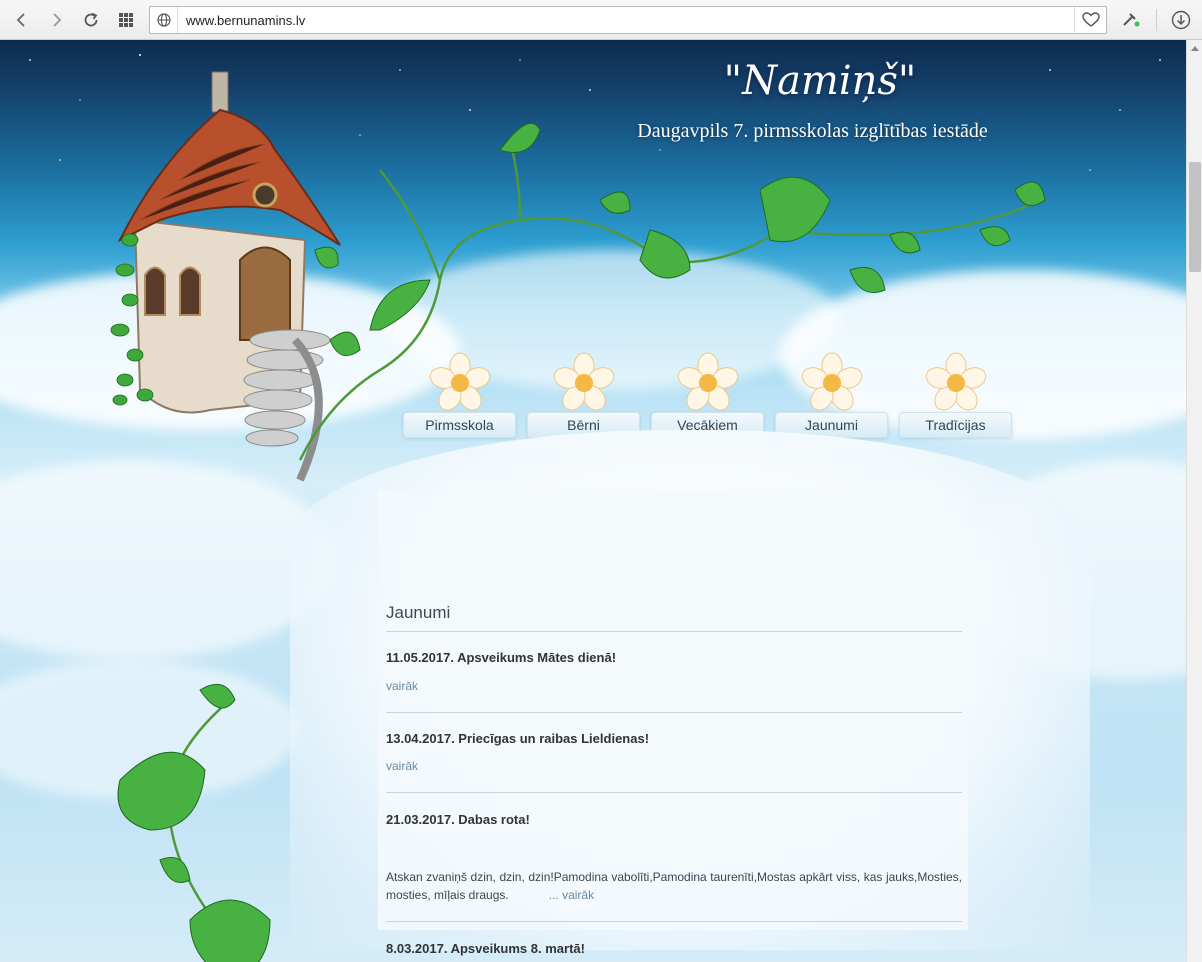 Image resolution: width=1202 pixels, height=962 pixels. I want to click on menu-item-vecakiem: Vecākiem, so click(707, 397).